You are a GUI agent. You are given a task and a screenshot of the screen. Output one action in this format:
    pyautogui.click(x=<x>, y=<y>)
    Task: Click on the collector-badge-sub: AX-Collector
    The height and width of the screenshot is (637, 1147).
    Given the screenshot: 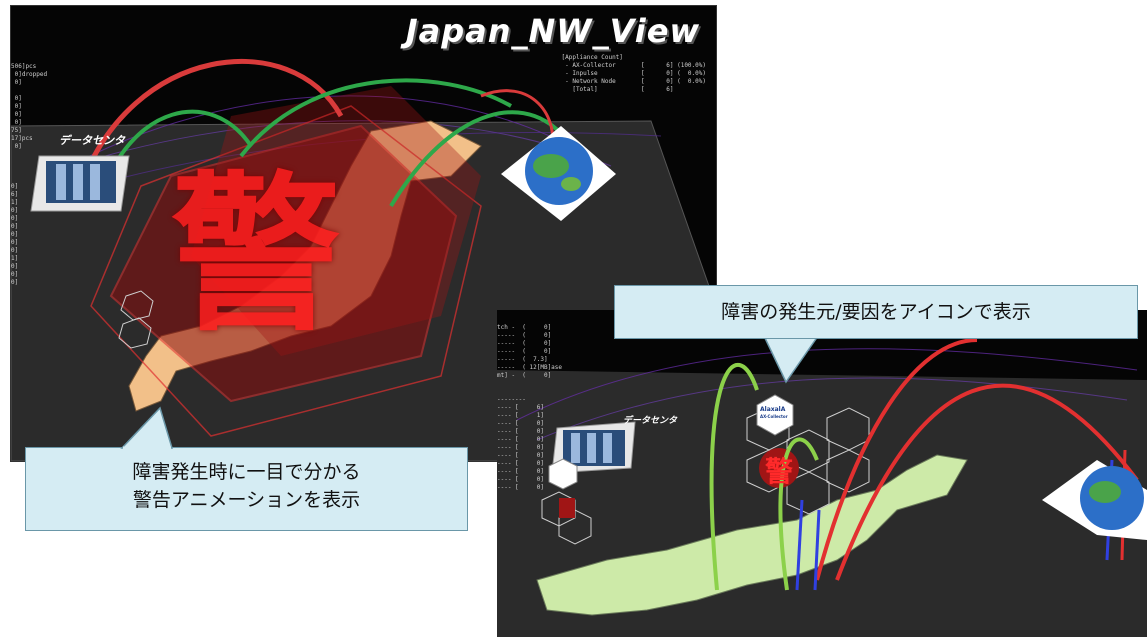 What is the action you would take?
    pyautogui.click(x=774, y=416)
    